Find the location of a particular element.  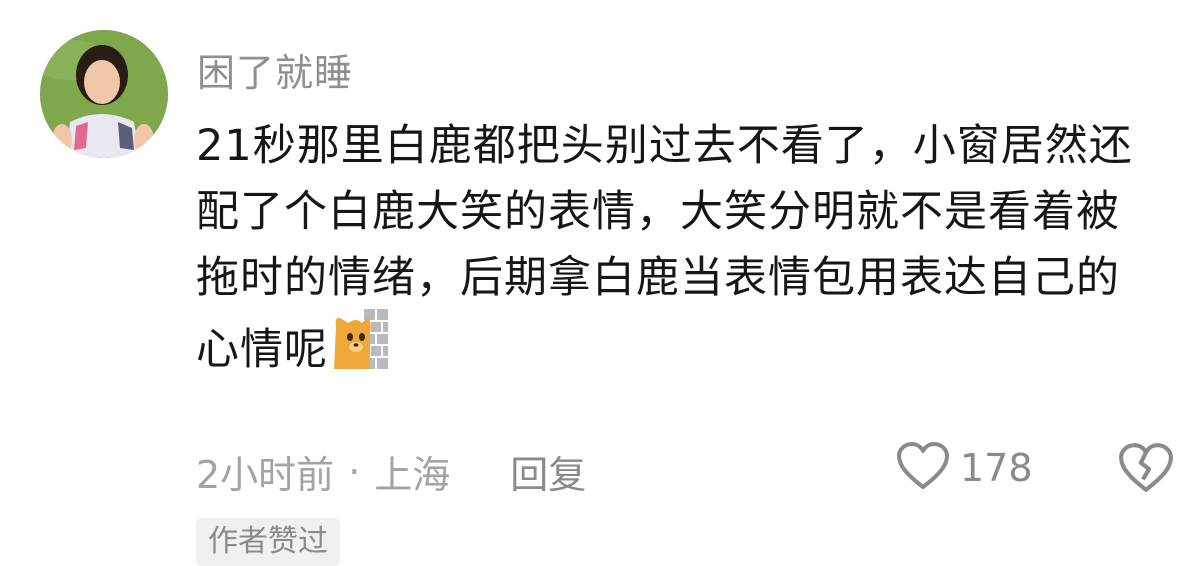

broken-heart-icon is located at coordinates (1146, 471).